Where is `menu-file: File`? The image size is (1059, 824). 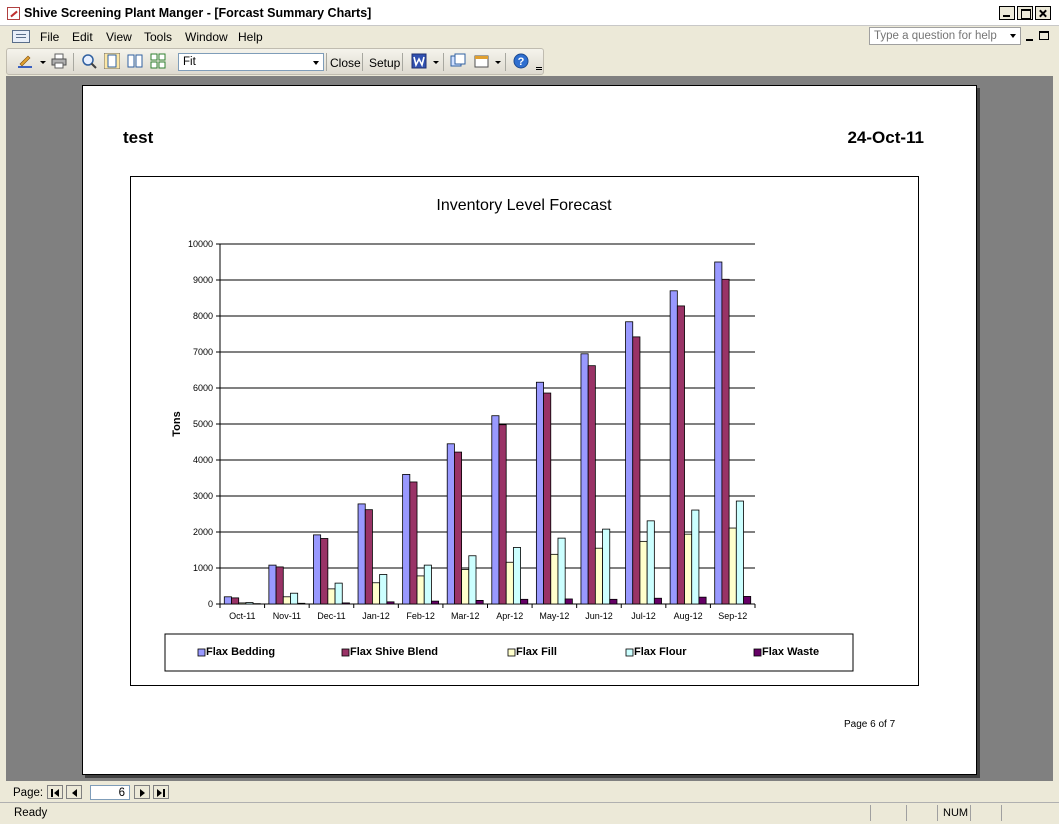 menu-file: File is located at coordinates (49, 37).